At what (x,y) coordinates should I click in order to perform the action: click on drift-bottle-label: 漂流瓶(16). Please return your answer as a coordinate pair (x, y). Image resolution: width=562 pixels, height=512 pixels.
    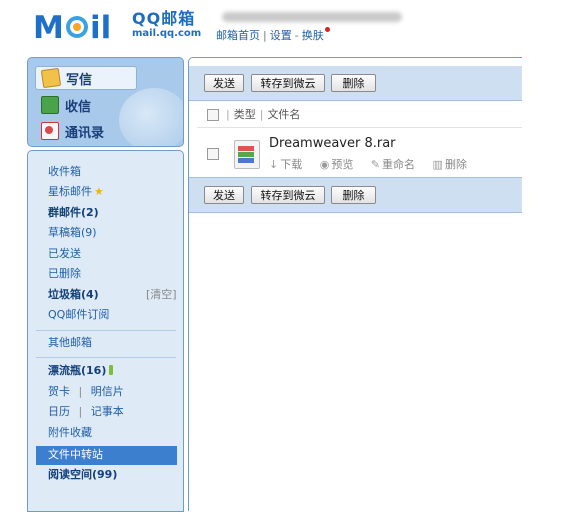
    Looking at the image, I should click on (77, 370).